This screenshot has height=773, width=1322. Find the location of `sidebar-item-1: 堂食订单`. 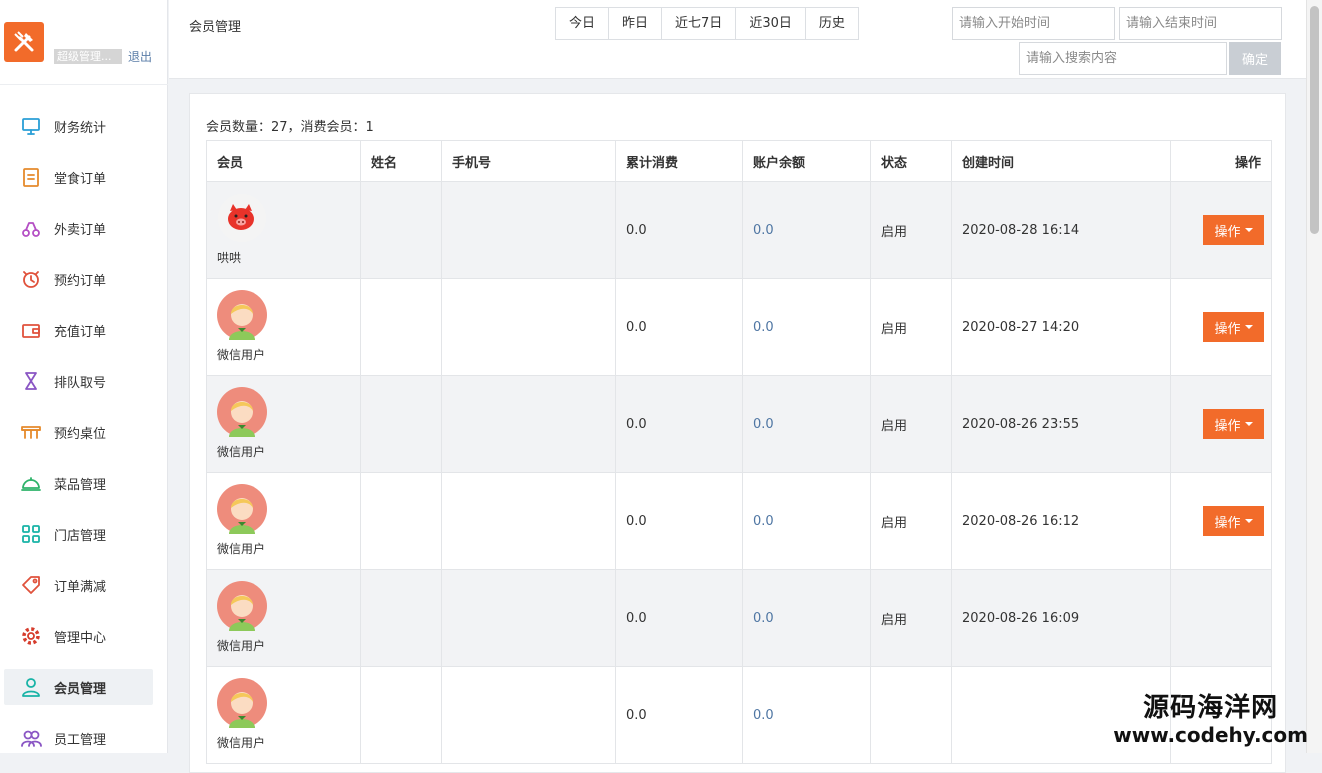

sidebar-item-1: 堂食订单 is located at coordinates (78, 177).